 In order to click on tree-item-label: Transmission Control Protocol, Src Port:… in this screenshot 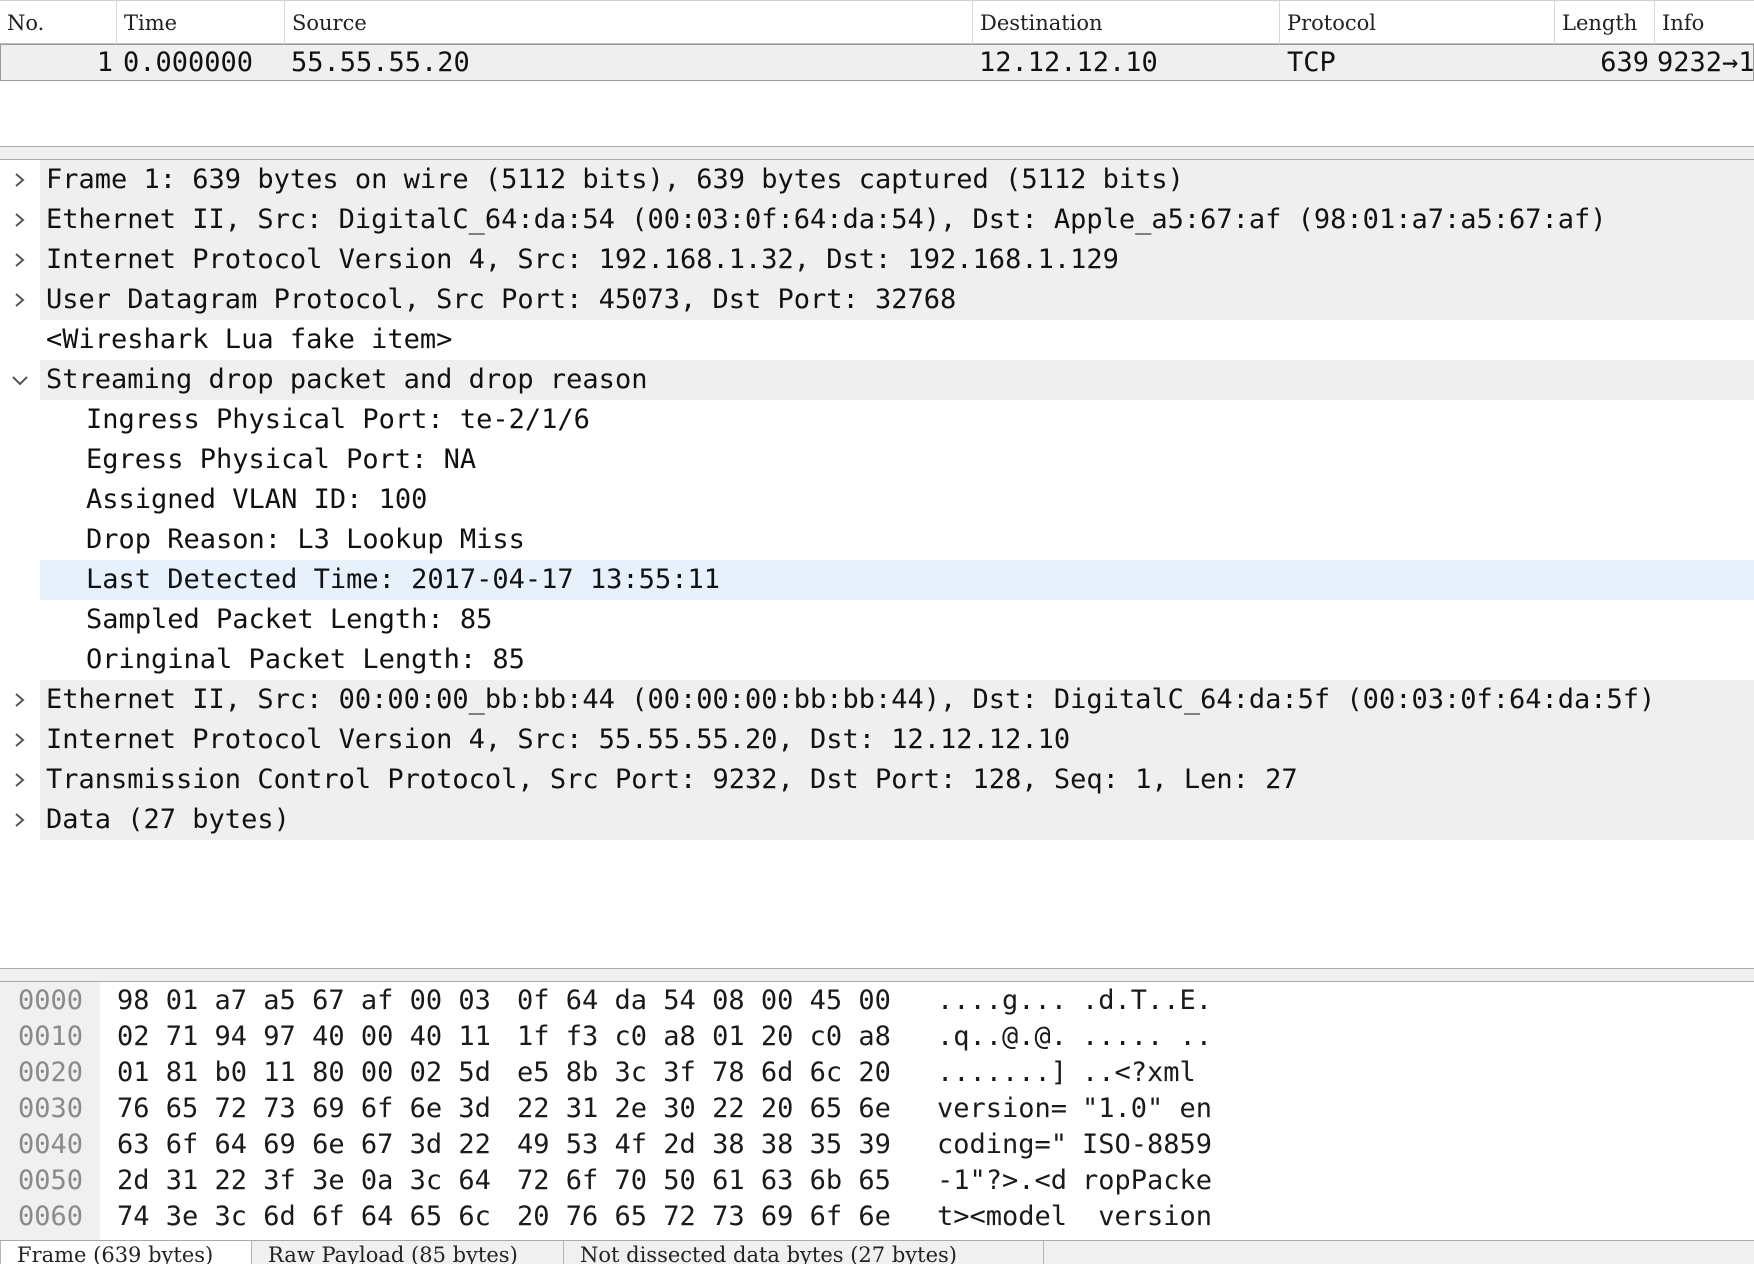, I will do `click(672, 779)`.